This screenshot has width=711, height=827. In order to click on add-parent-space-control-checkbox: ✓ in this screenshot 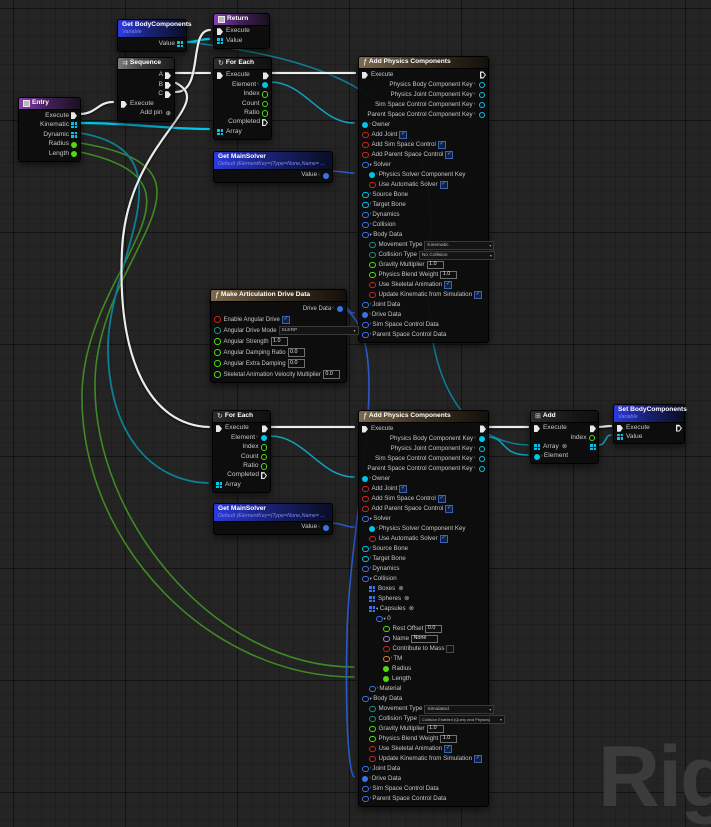, I will do `click(449, 155)`.